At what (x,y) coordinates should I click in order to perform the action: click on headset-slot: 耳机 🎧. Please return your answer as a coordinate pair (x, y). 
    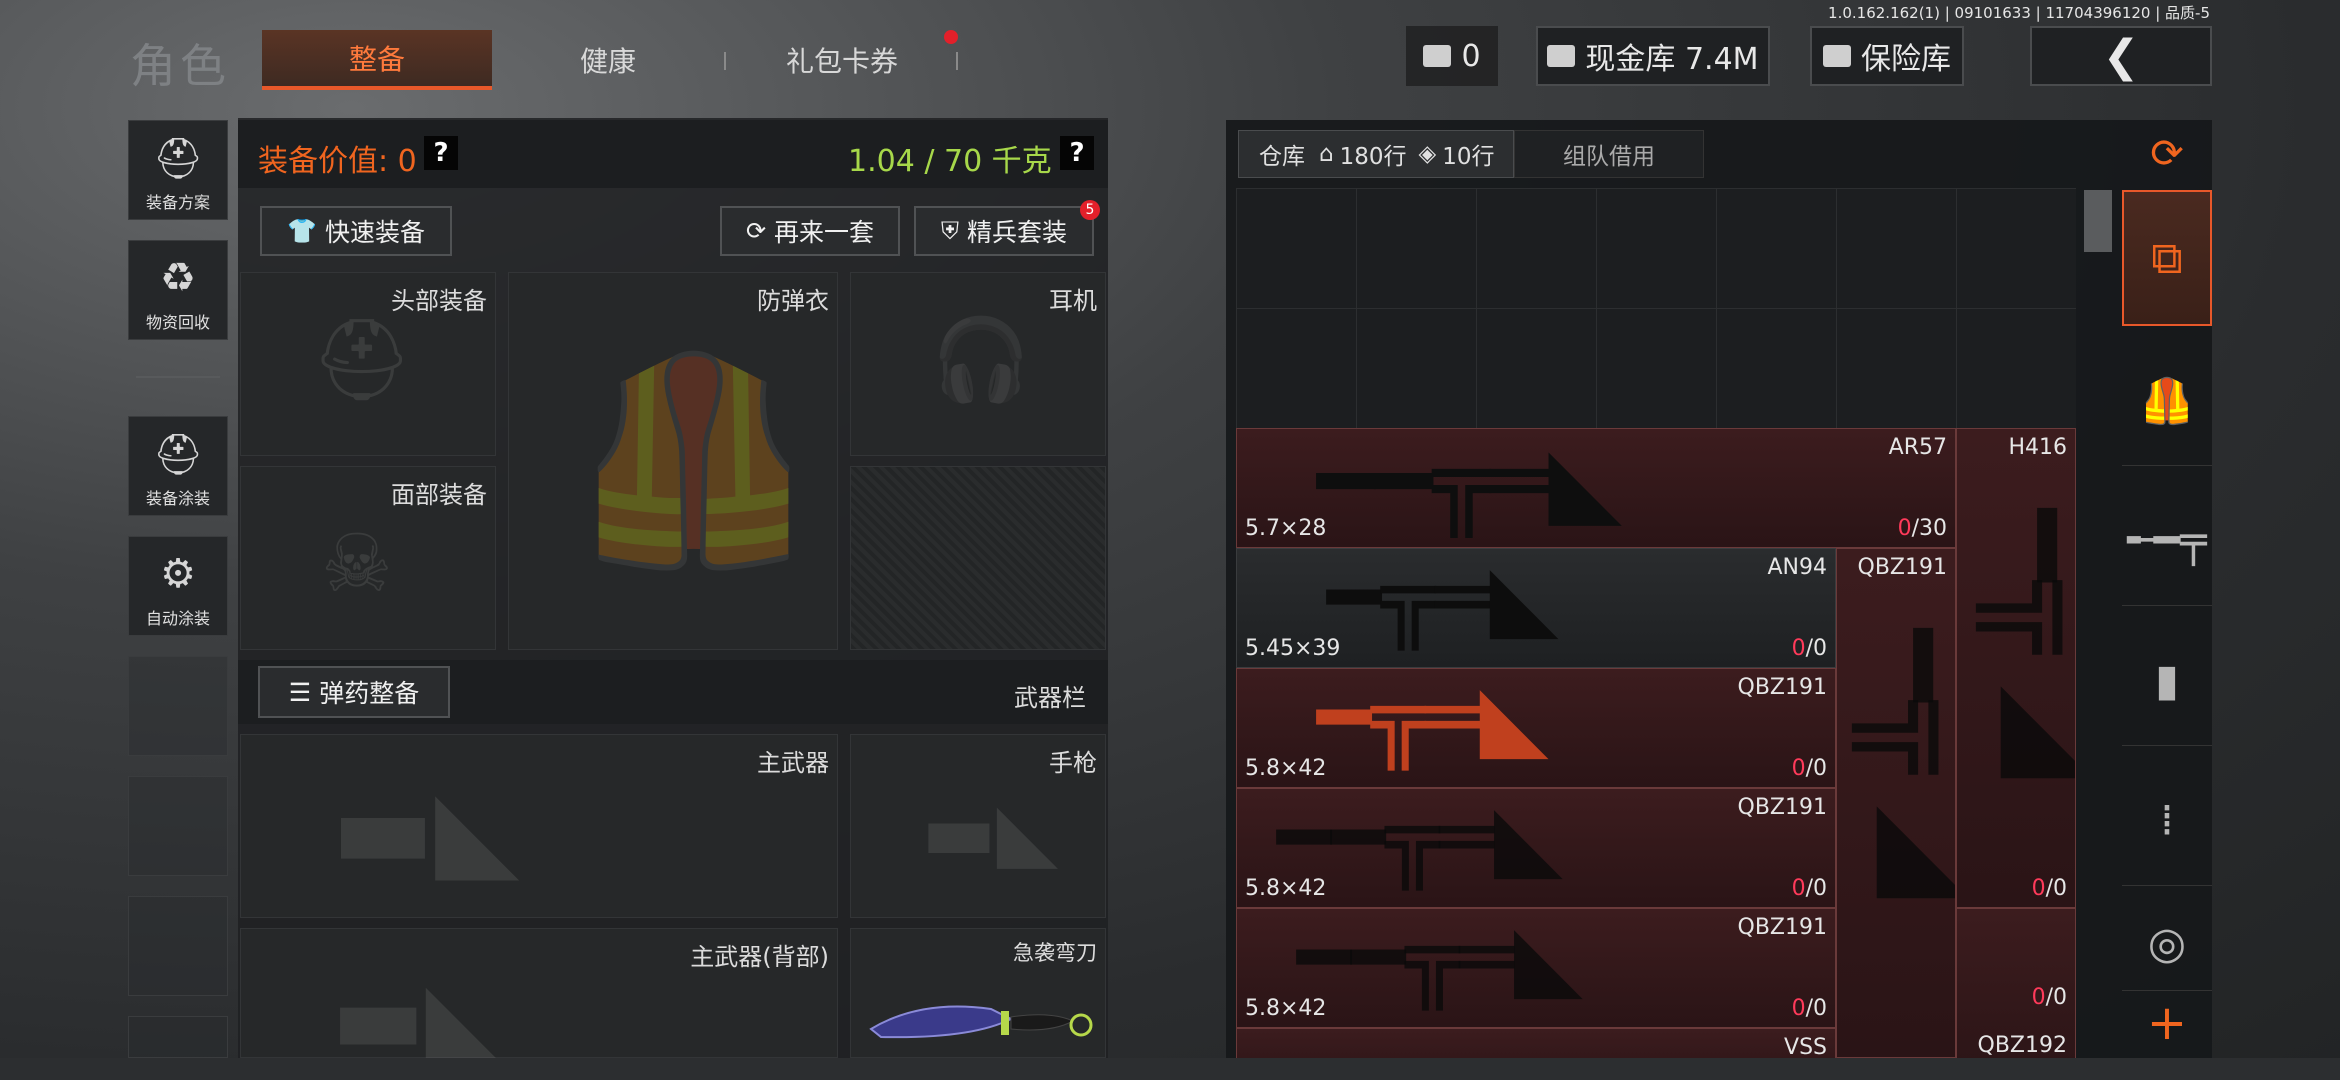
    Looking at the image, I should click on (978, 364).